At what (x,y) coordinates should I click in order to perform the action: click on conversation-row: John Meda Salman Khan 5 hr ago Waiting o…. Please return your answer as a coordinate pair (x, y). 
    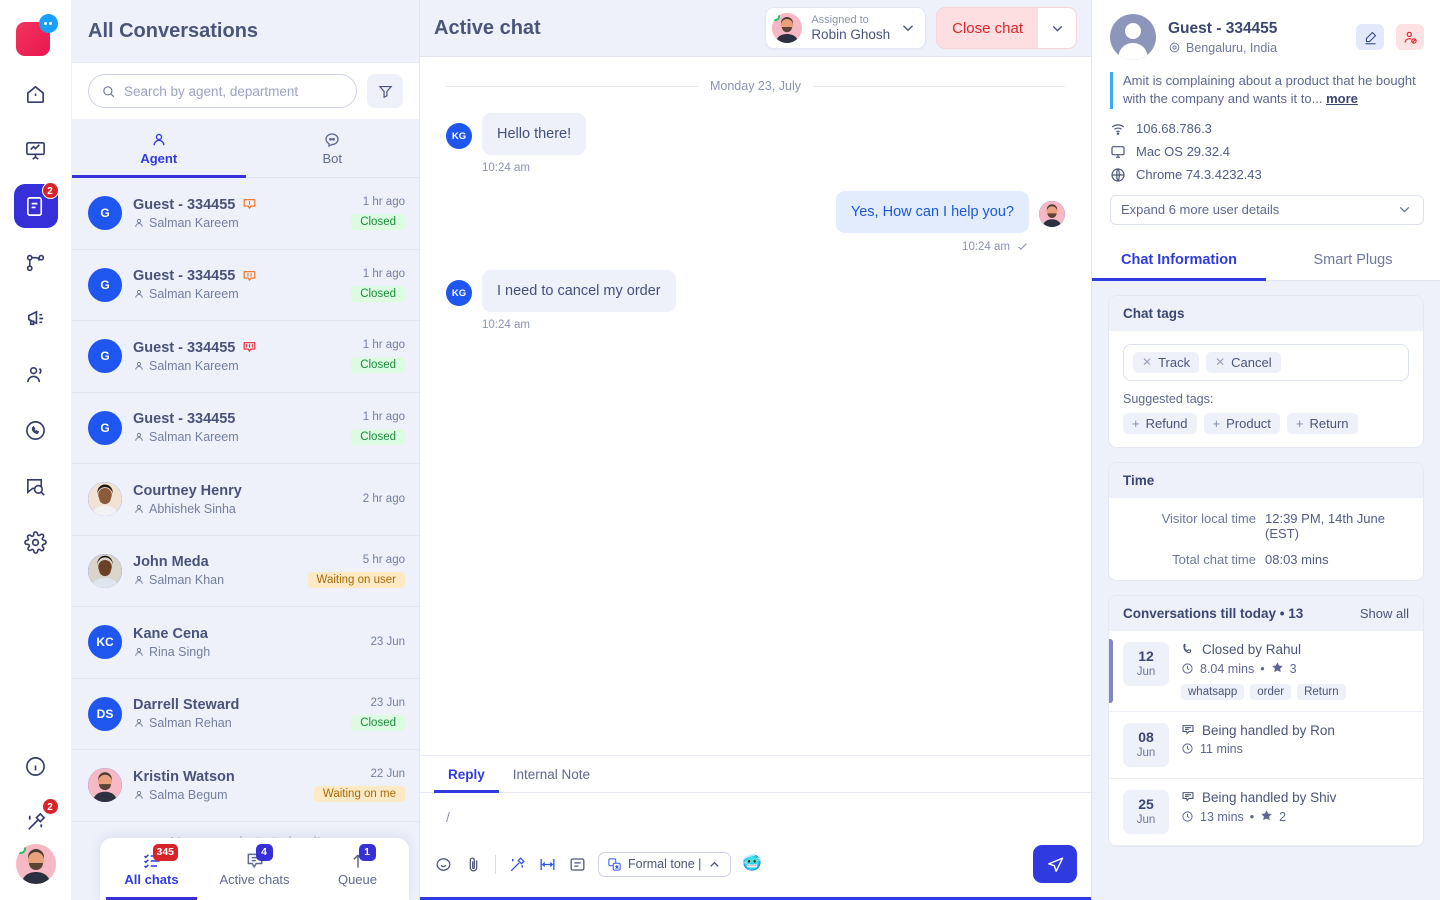
    Looking at the image, I should click on (245, 571).